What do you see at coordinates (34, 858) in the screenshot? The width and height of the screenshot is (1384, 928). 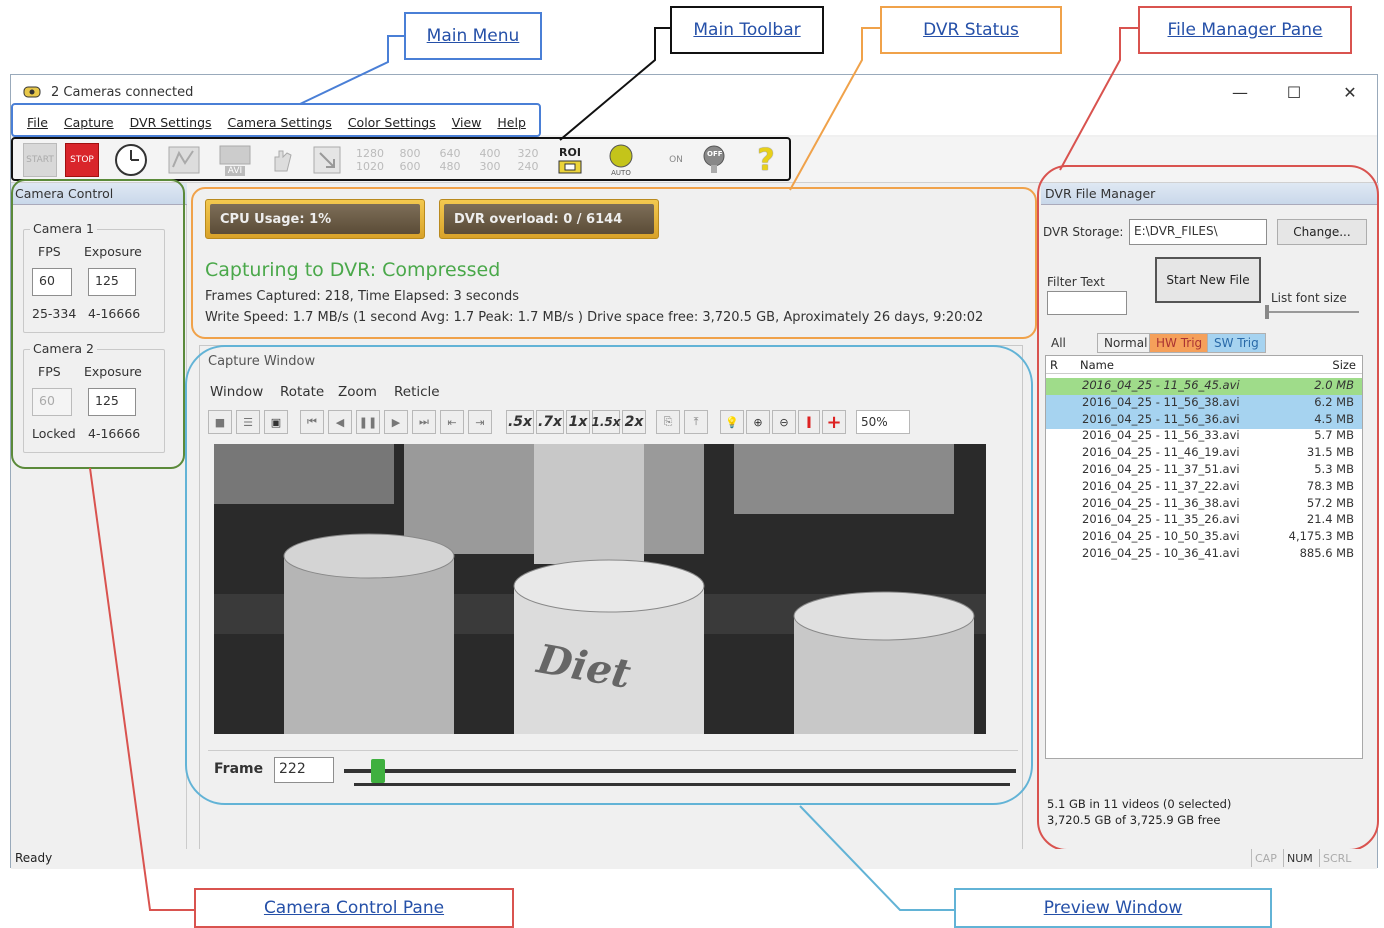 I see `status-ready: Ready` at bounding box center [34, 858].